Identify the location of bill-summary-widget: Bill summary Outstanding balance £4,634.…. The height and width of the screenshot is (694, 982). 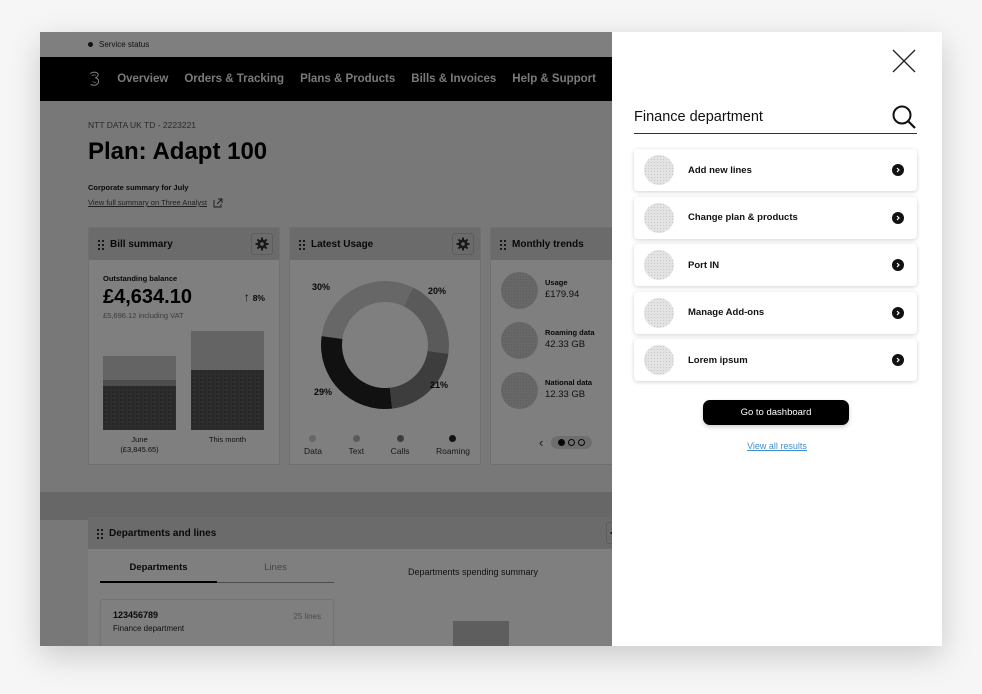
(184, 346).